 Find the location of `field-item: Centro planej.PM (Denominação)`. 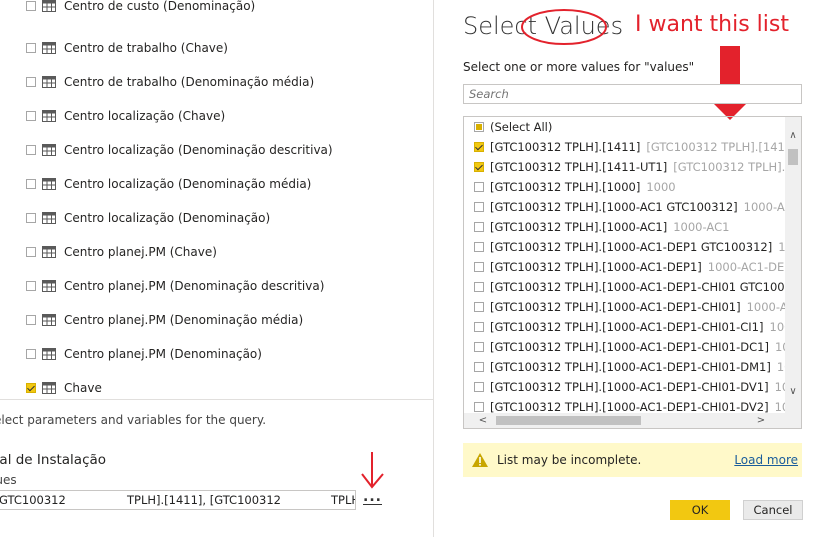

field-item: Centro planej.PM (Denominação) is located at coordinates (144, 354).